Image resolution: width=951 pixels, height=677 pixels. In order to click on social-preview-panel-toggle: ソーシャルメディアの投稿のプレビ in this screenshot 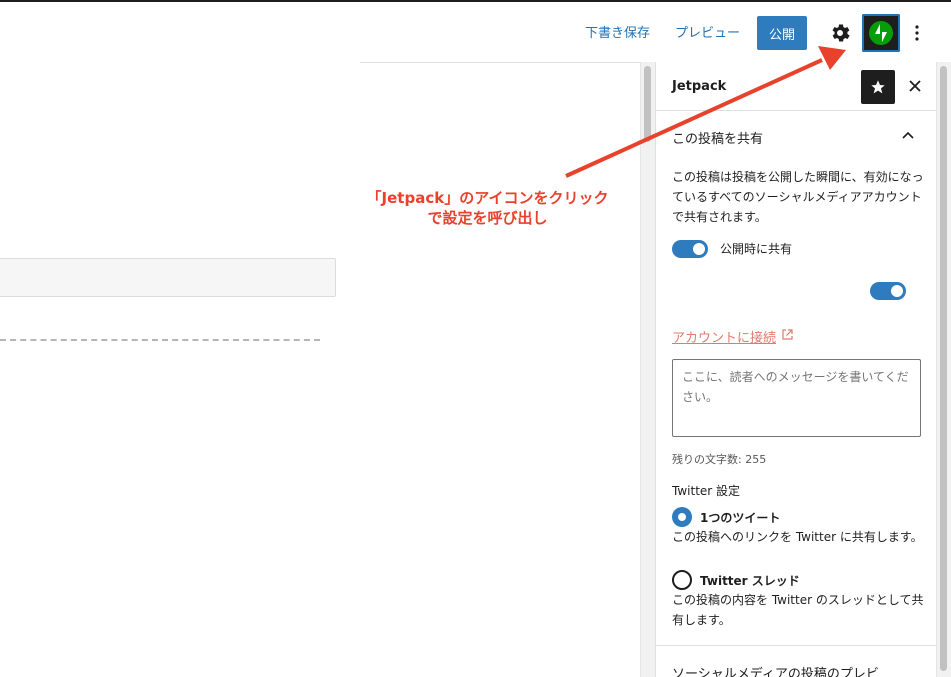, I will do `click(796, 661)`.